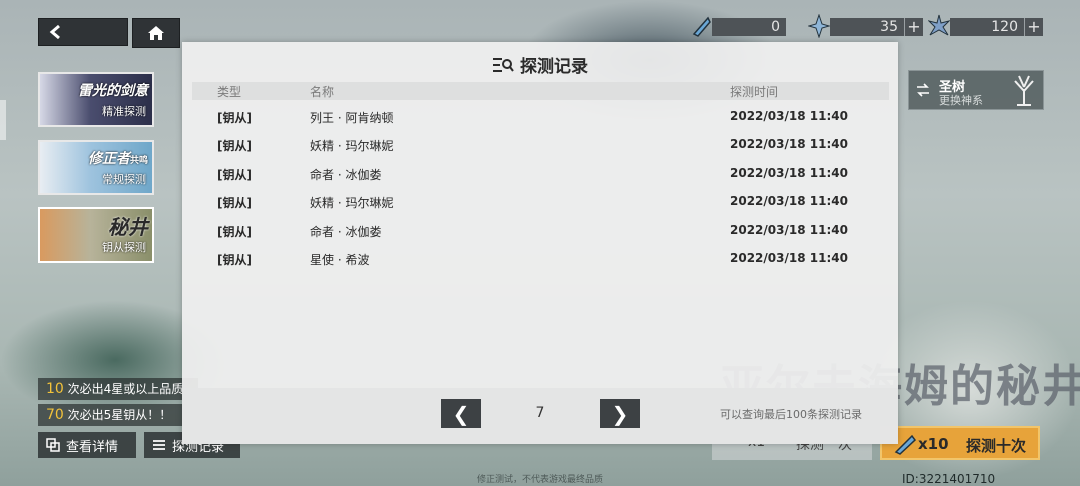 The image size is (1080, 486). What do you see at coordinates (53, 445) in the screenshot?
I see `details-icon` at bounding box center [53, 445].